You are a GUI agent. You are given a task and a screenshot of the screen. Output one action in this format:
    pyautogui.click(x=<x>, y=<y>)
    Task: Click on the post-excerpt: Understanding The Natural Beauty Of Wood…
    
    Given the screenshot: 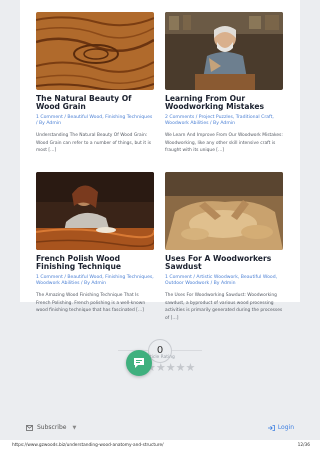 What is the action you would take?
    pyautogui.click(x=94, y=143)
    